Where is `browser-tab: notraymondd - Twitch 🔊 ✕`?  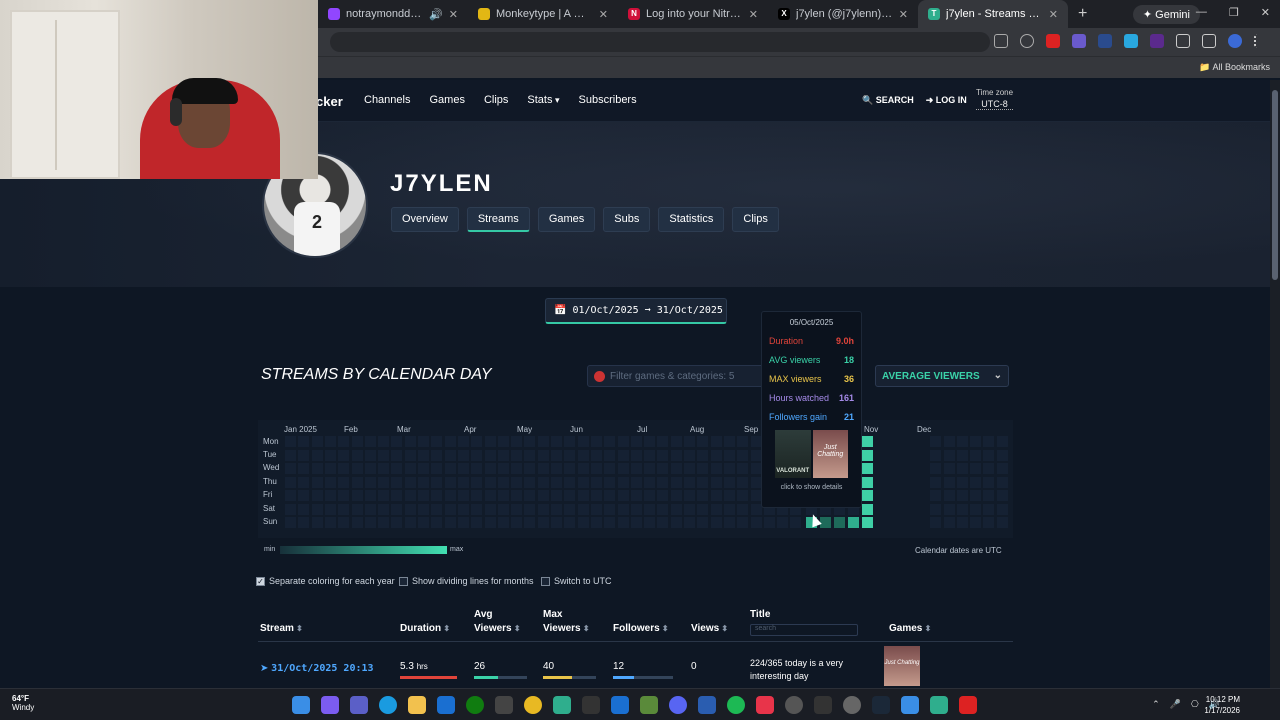
browser-tab: notraymondd - Twitch 🔊 ✕ is located at coordinates (393, 14).